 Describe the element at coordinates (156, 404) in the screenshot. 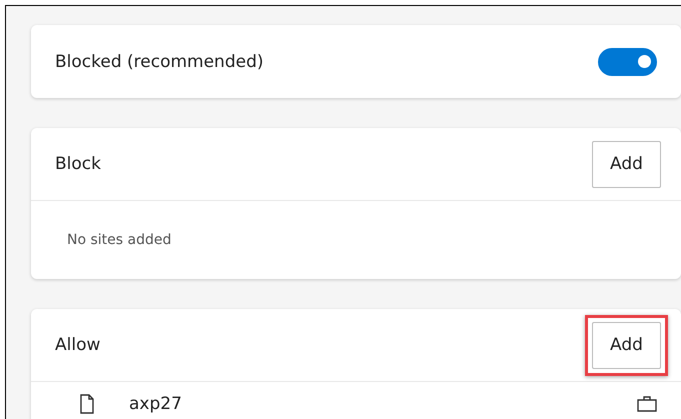

I see `site-name: axp27` at that location.